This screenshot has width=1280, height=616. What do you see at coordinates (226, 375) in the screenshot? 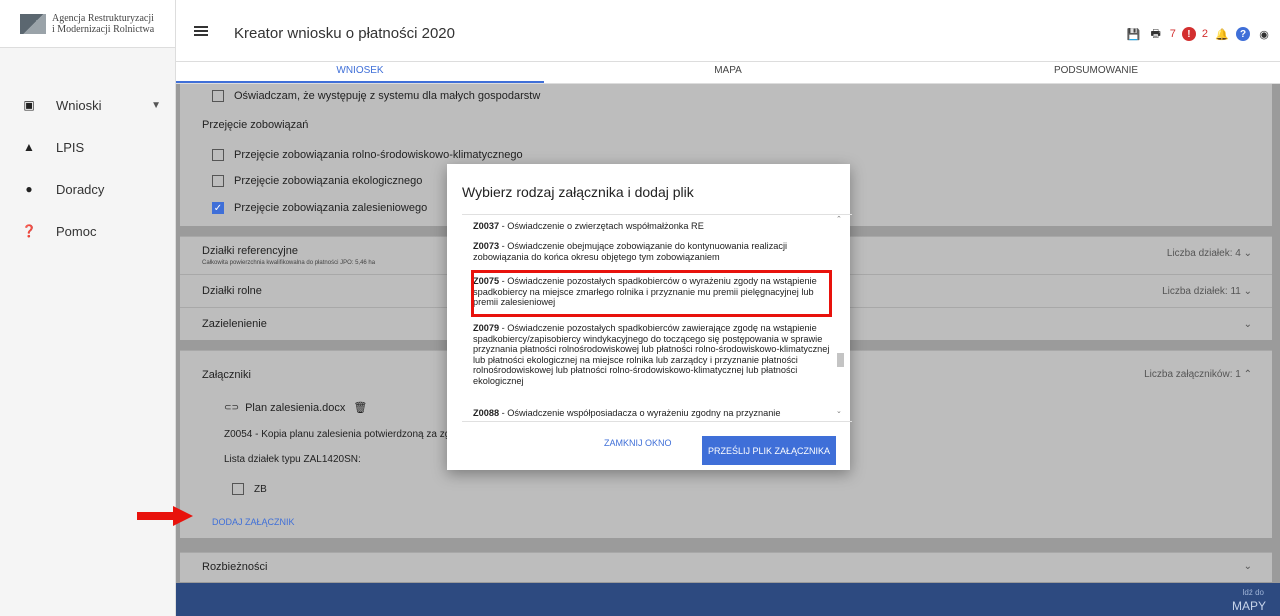
I see `attachments-title: Załączniki` at bounding box center [226, 375].